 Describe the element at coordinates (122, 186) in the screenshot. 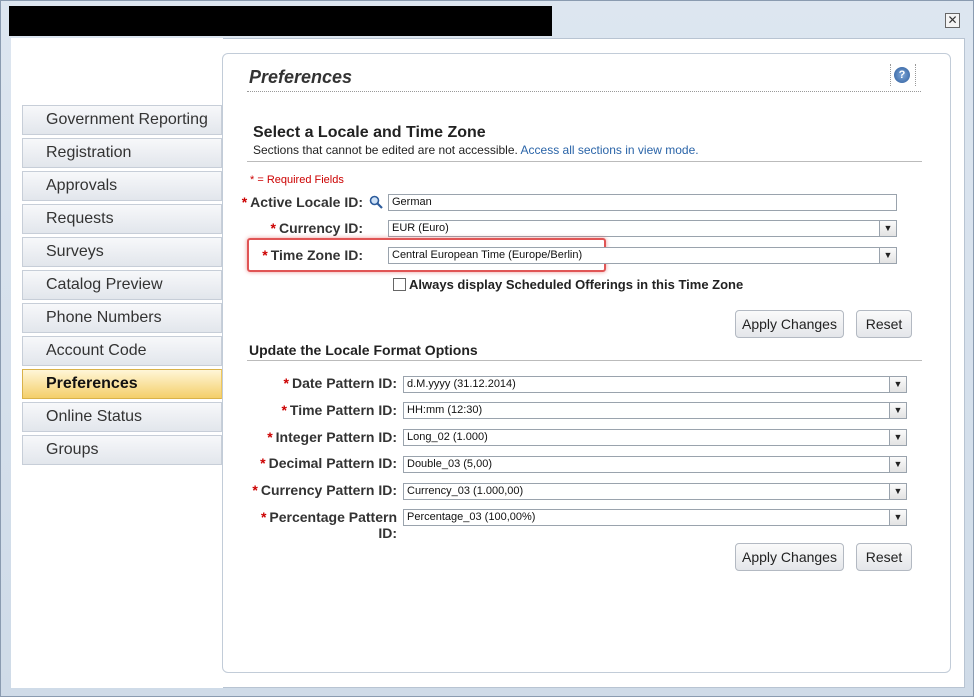

I see `sidebar-item-approvals: Approvals` at that location.